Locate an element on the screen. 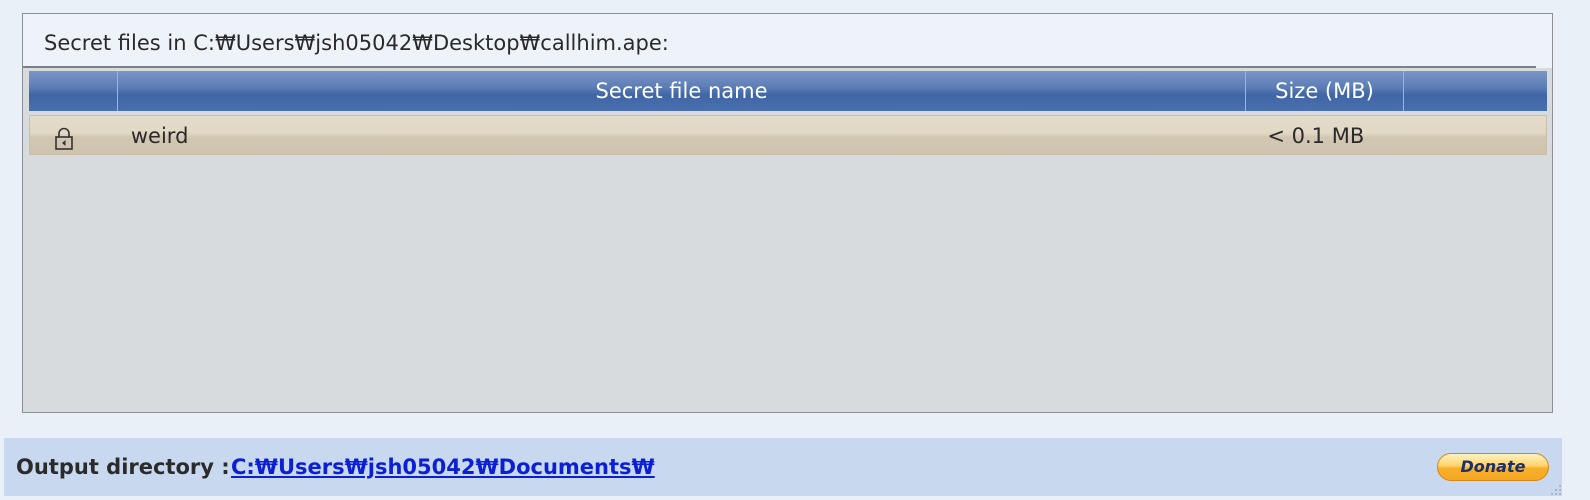 The width and height of the screenshot is (1590, 500). output-directory-label: Output directory : is located at coordinates (123, 467).